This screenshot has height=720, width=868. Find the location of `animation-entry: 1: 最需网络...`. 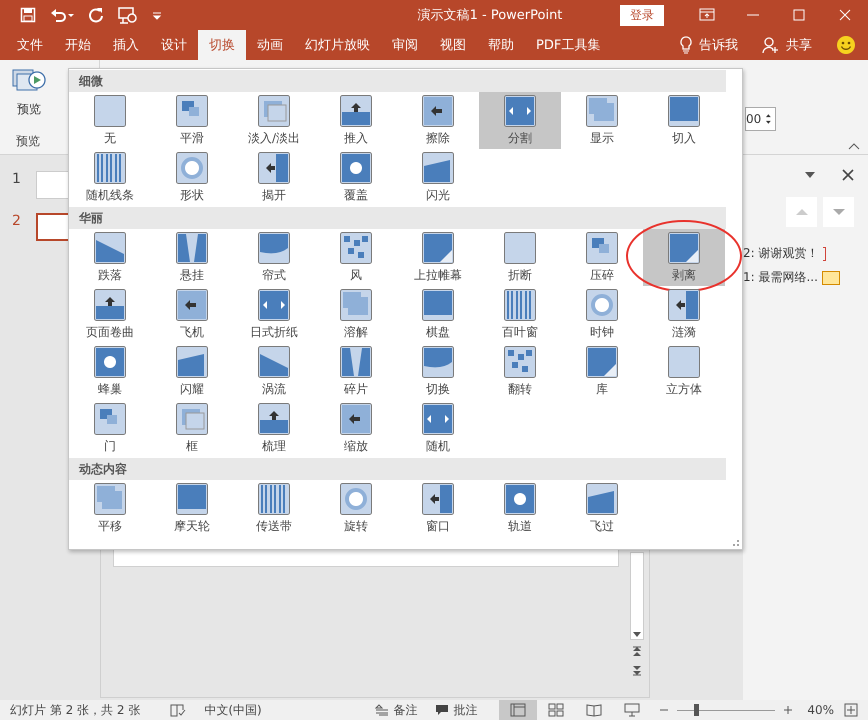

animation-entry: 1: 最需网络... is located at coordinates (780, 277).